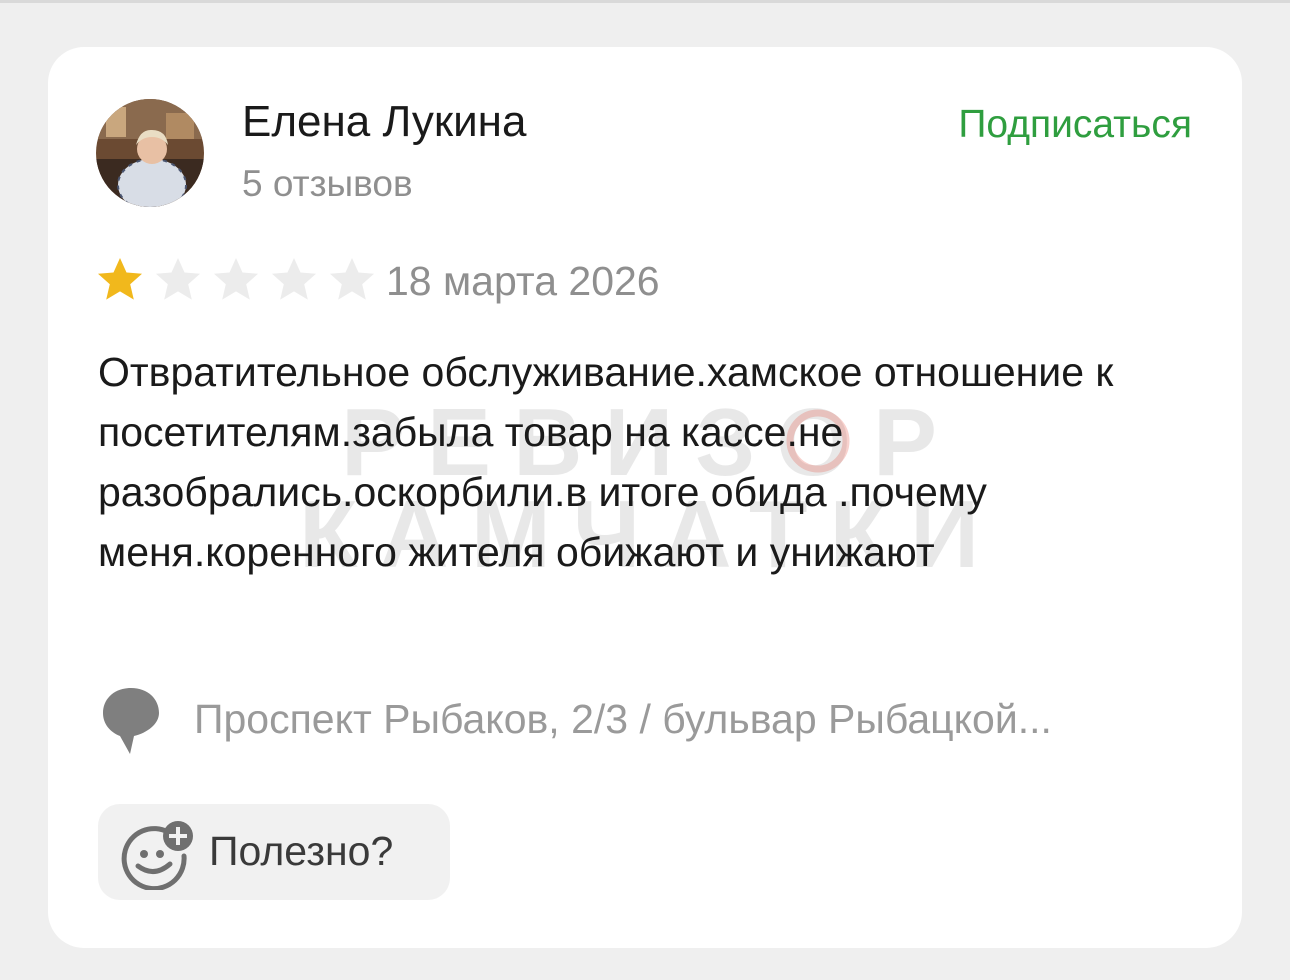 The height and width of the screenshot is (980, 1290). I want to click on top-divider, so click(645, 1).